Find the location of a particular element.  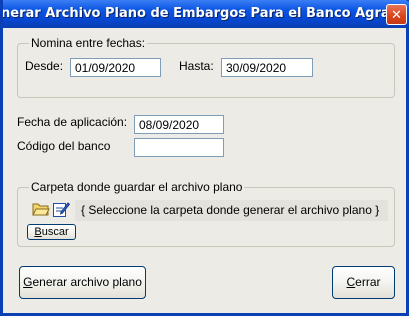

folder-legend: Carpeta donde guardar el archivo plano is located at coordinates (137, 187).